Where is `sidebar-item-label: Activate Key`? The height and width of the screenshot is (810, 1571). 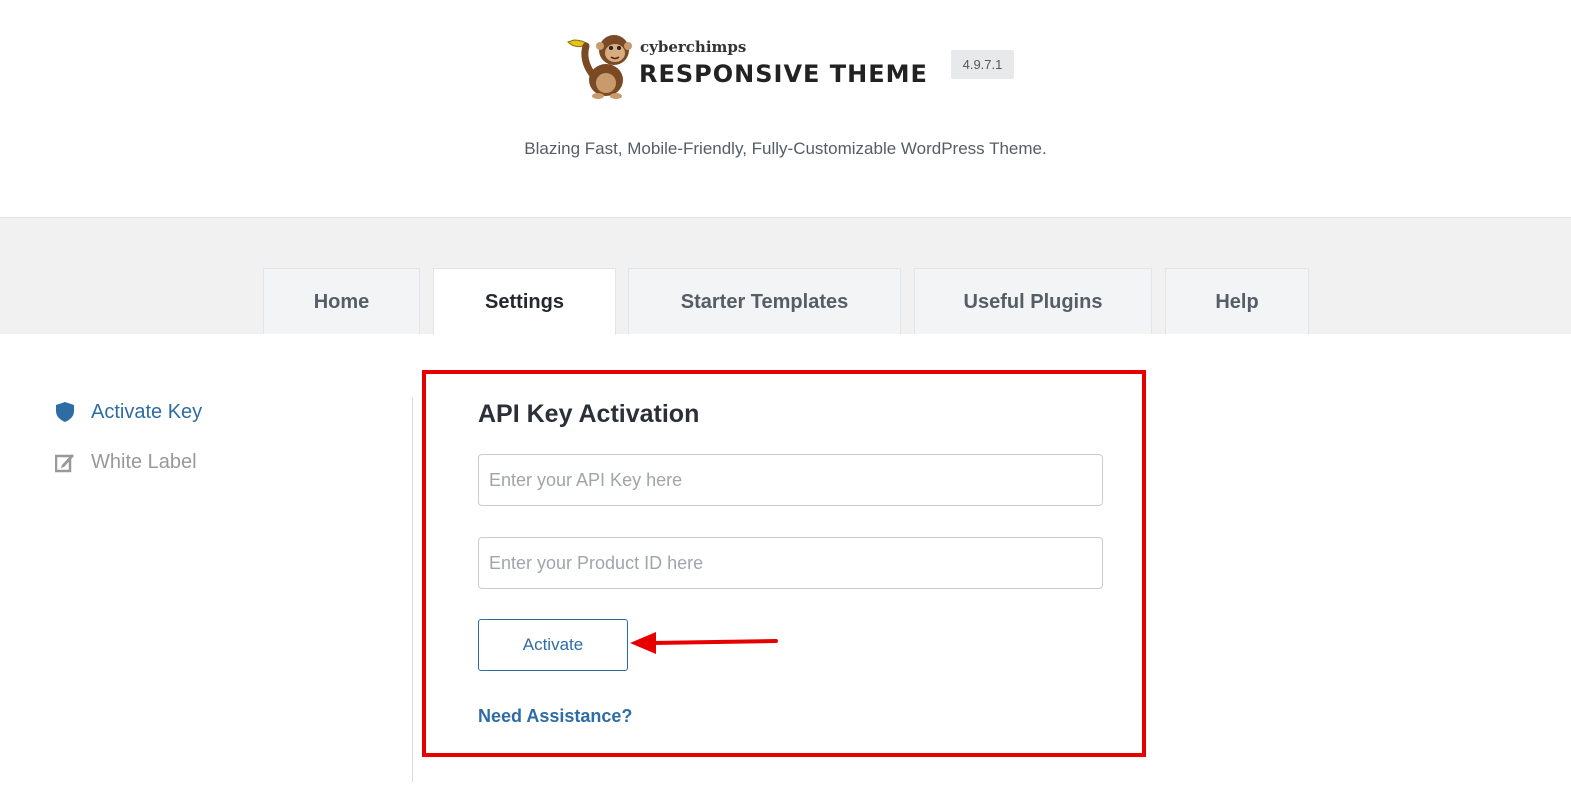 sidebar-item-label: Activate Key is located at coordinates (147, 411).